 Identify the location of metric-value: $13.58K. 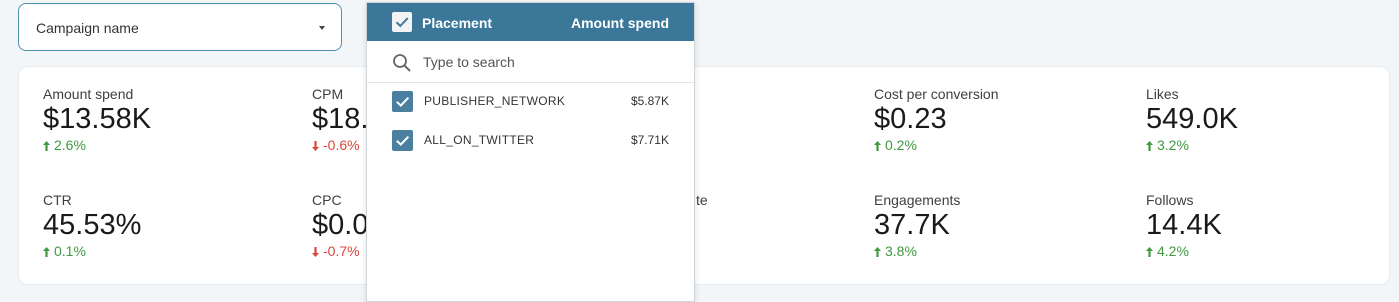
(97, 119).